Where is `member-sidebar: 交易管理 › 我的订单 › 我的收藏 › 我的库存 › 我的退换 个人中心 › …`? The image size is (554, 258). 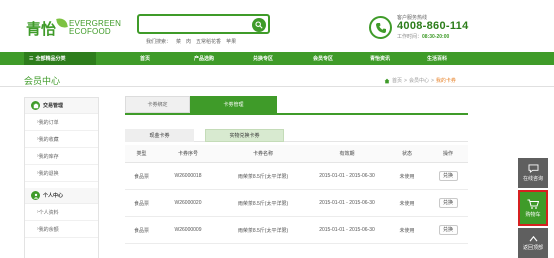 member-sidebar: 交易管理 › 我的订单 › 我的收藏 › 我的库存 › 我的退换 个人中心 › … is located at coordinates (61, 177).